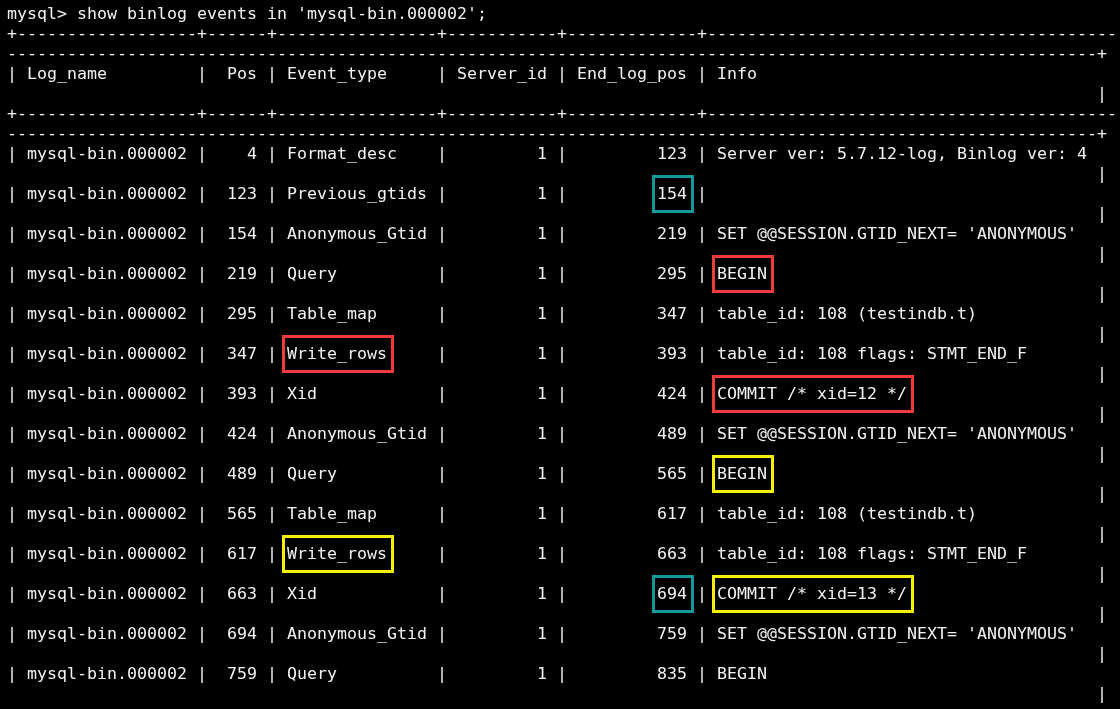 This screenshot has width=1120, height=709. I want to click on table-row-text: | mysql-bin.000002 | 489 | Query | 1 | 565 | BEGIN |, so click(557, 484).